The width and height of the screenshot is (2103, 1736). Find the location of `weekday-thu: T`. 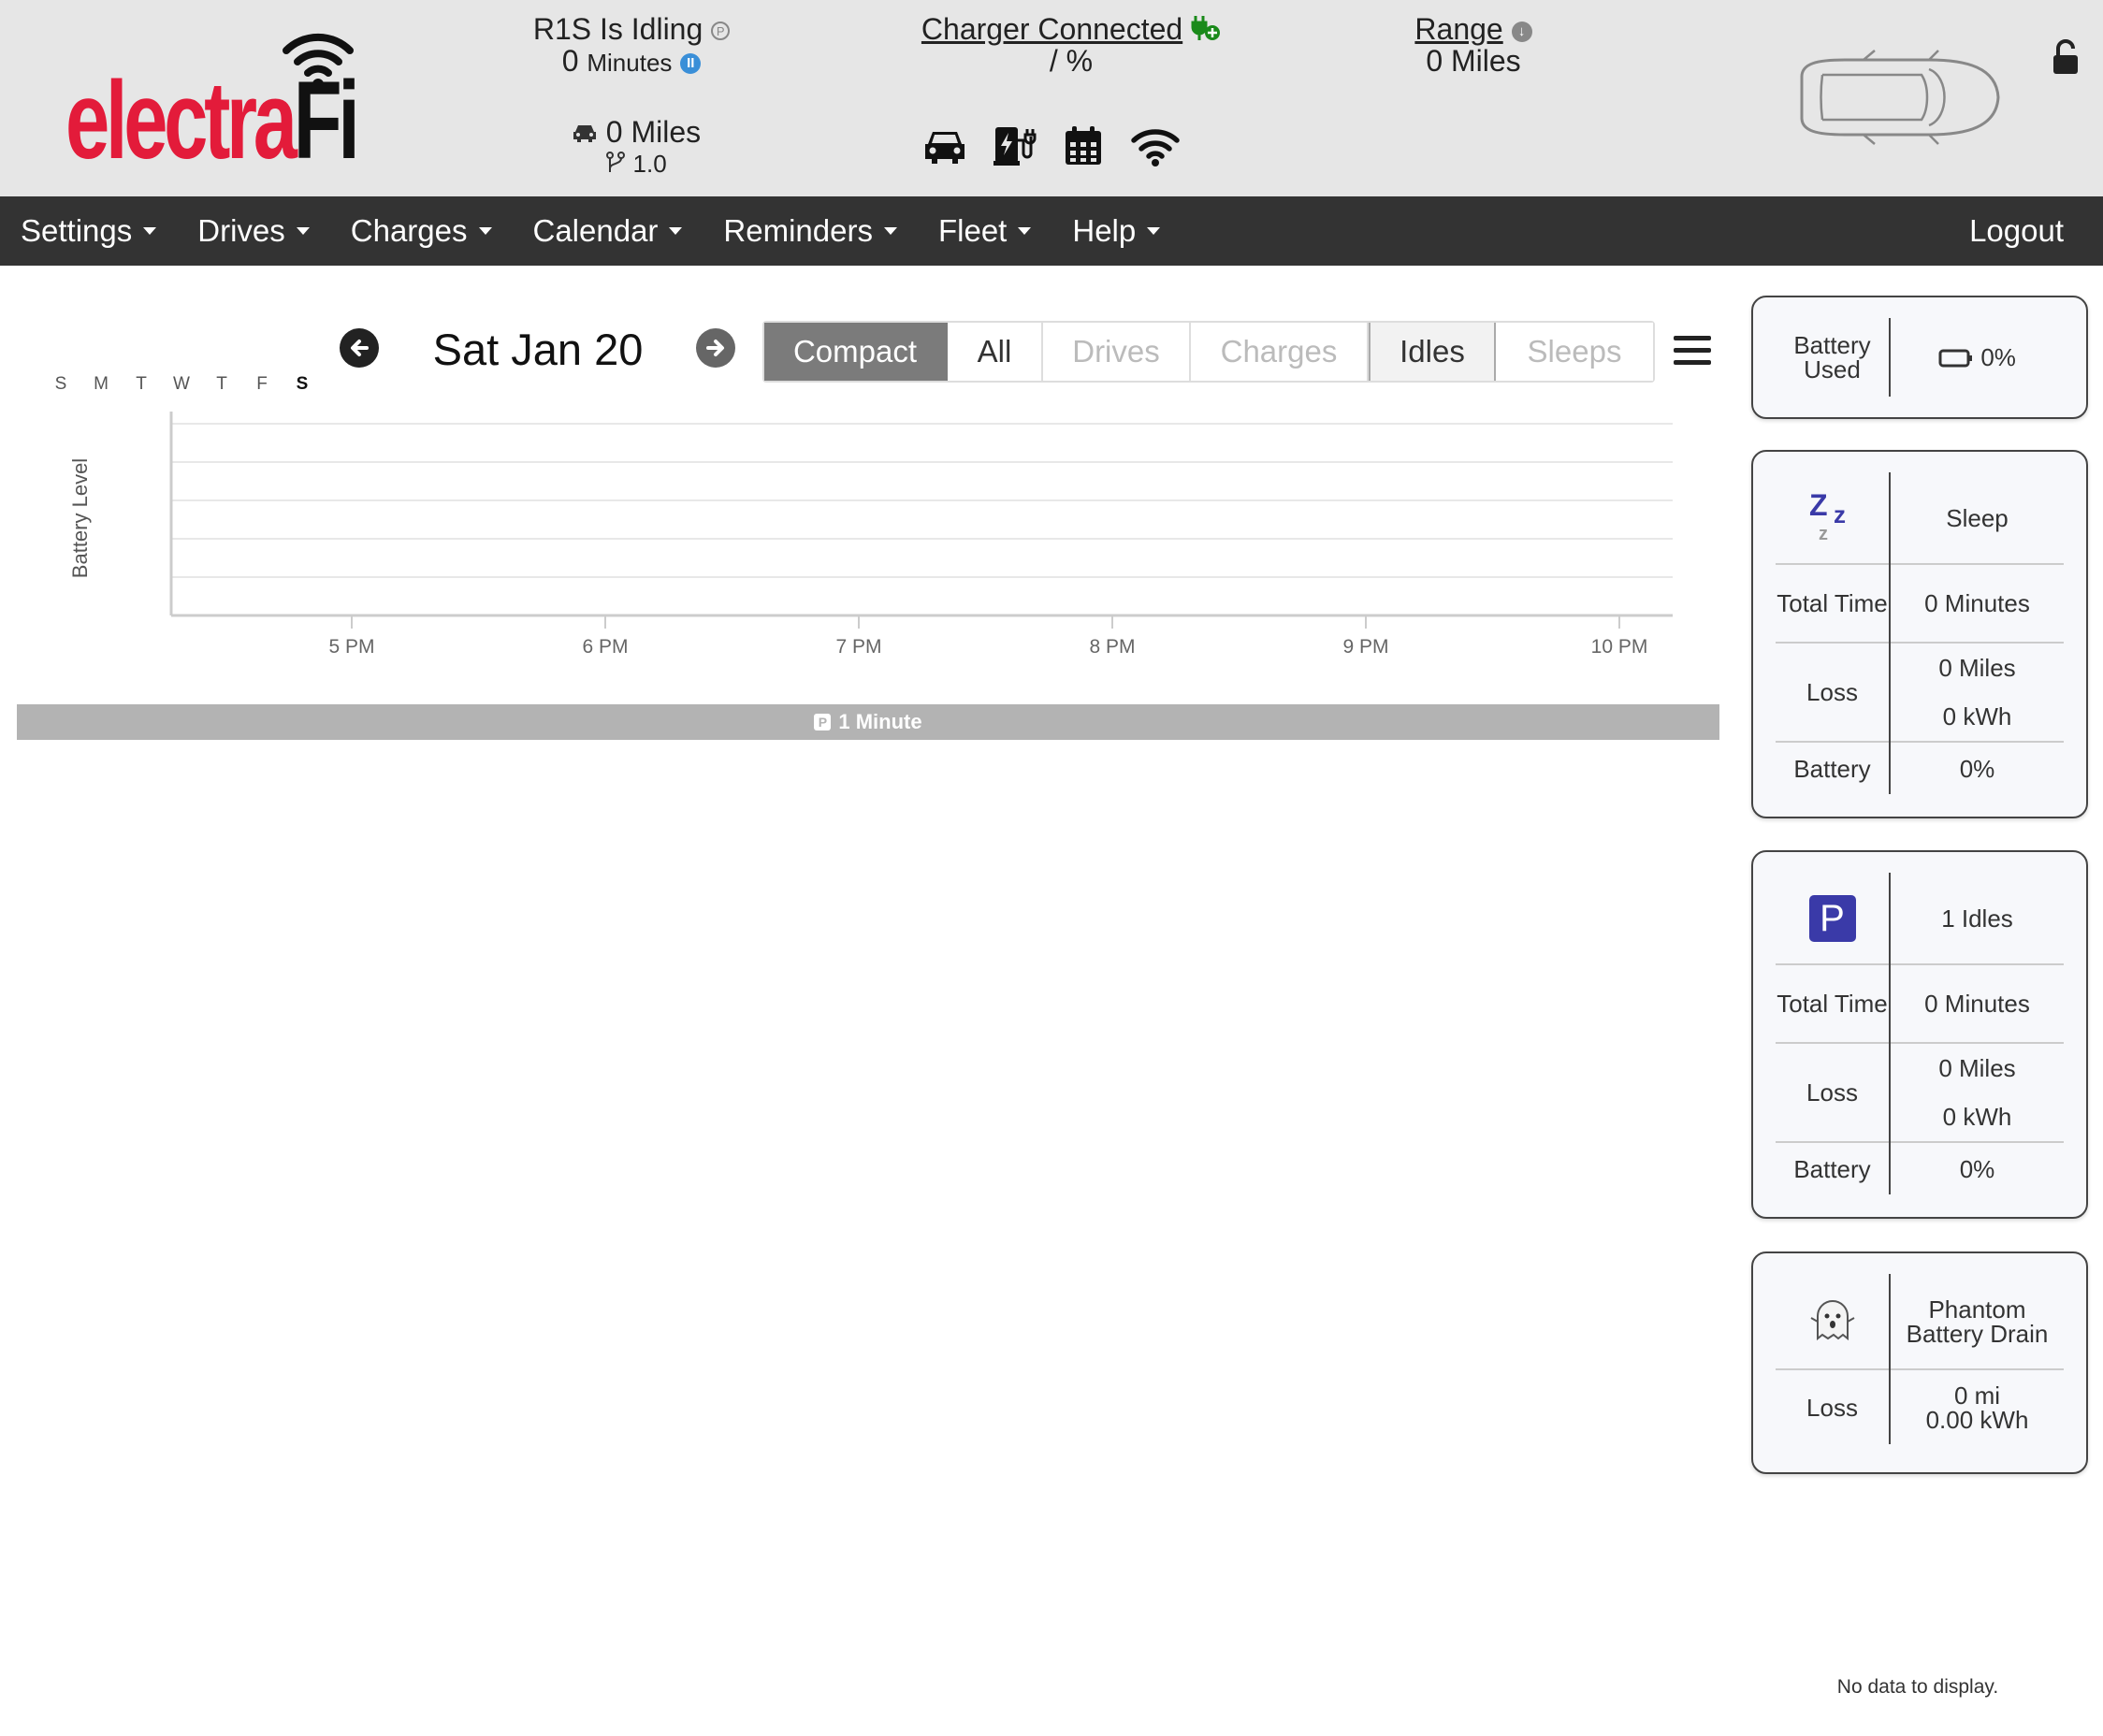

weekday-thu: T is located at coordinates (222, 384).